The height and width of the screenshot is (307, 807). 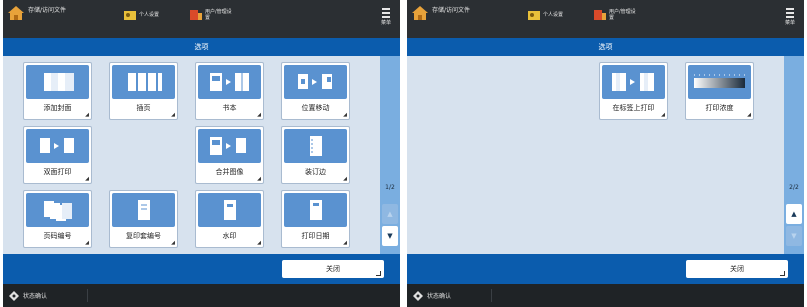 What do you see at coordinates (390, 155) in the screenshot?
I see `scrollbar: 1/2 ▲ ▼` at bounding box center [390, 155].